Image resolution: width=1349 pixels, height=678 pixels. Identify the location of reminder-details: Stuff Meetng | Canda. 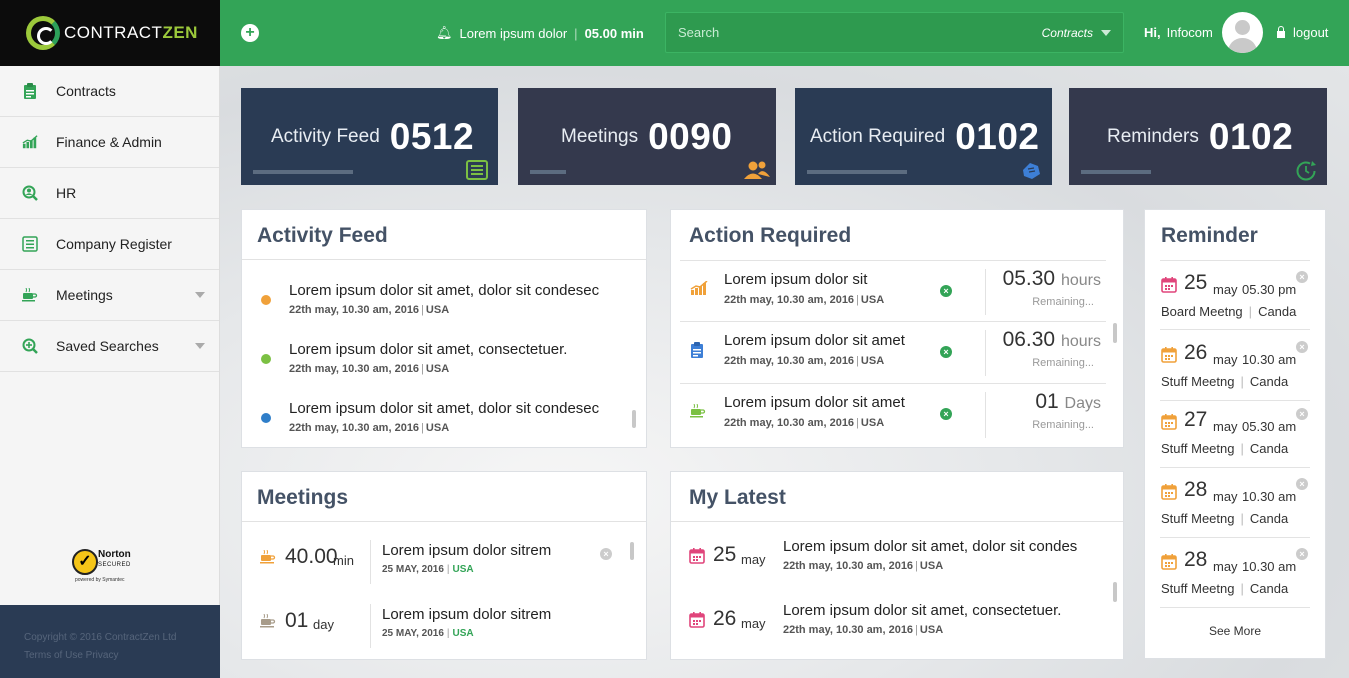
(1225, 588).